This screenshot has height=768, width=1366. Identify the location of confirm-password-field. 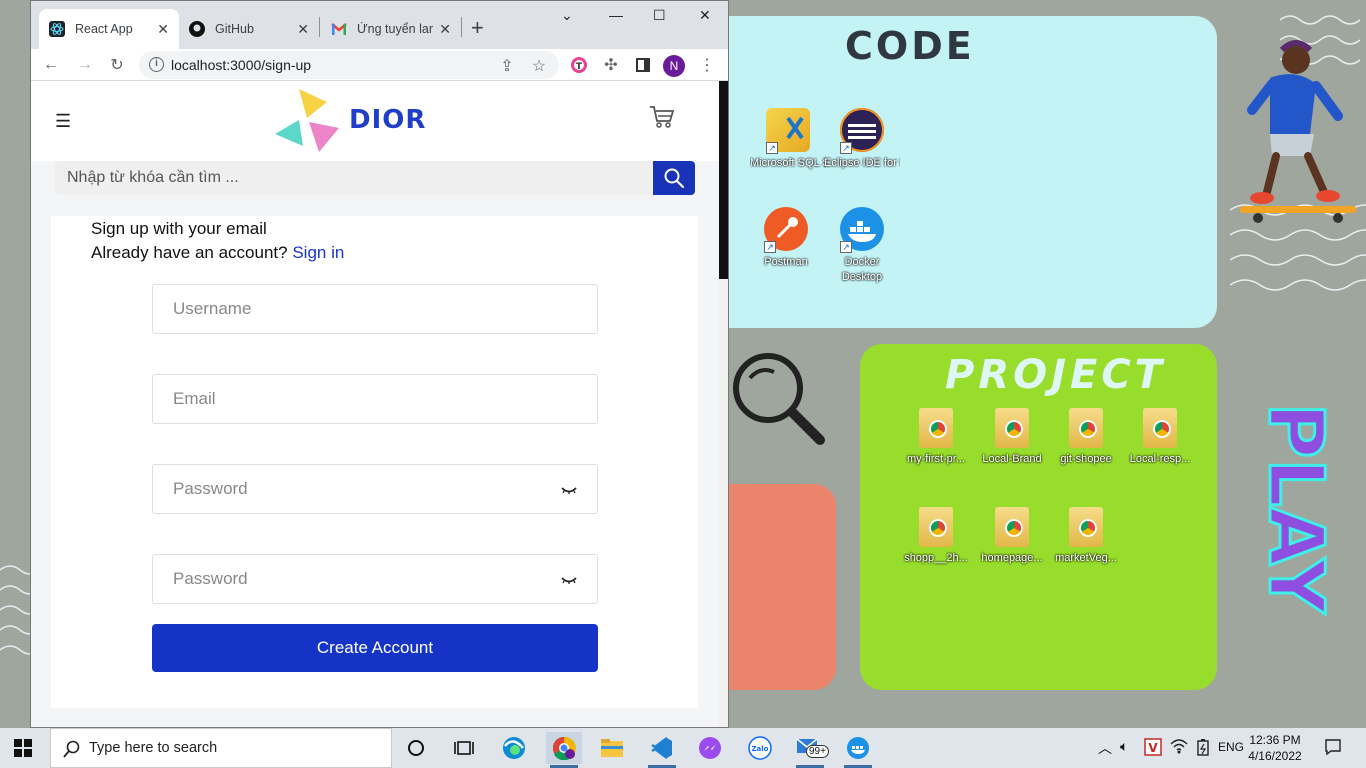
(375, 579).